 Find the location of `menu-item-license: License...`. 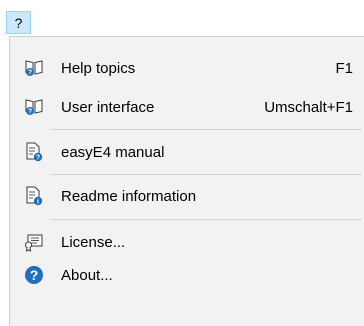

menu-item-license: License... is located at coordinates (187, 242).